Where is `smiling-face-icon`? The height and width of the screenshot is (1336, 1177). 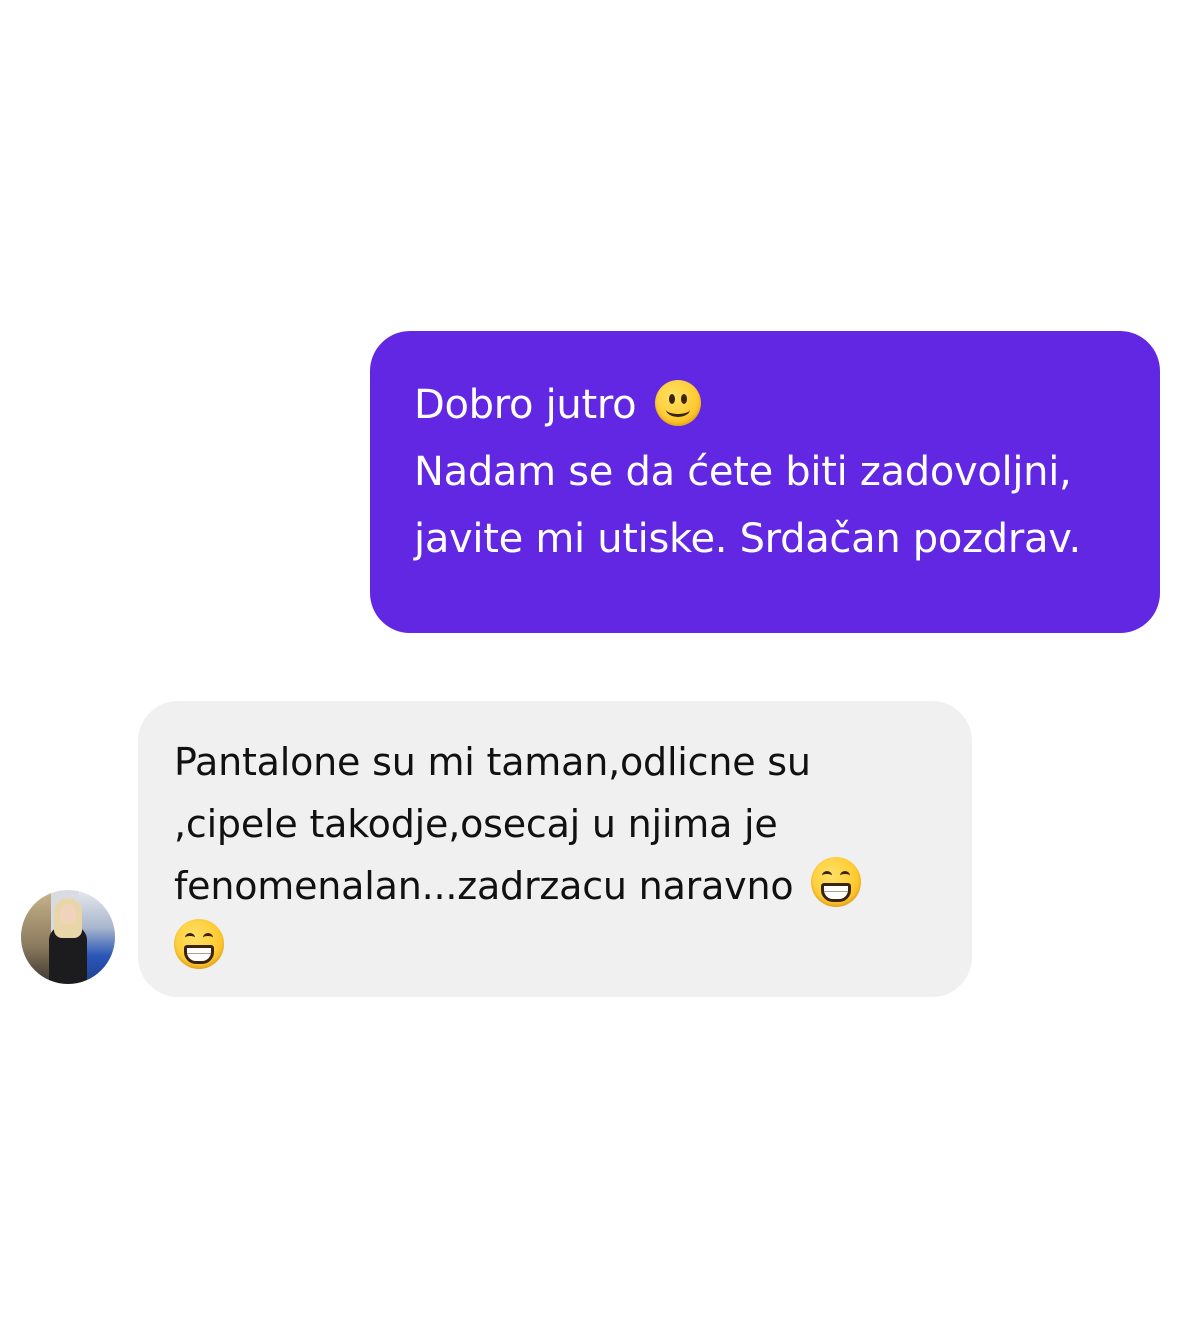 smiling-face-icon is located at coordinates (677, 403).